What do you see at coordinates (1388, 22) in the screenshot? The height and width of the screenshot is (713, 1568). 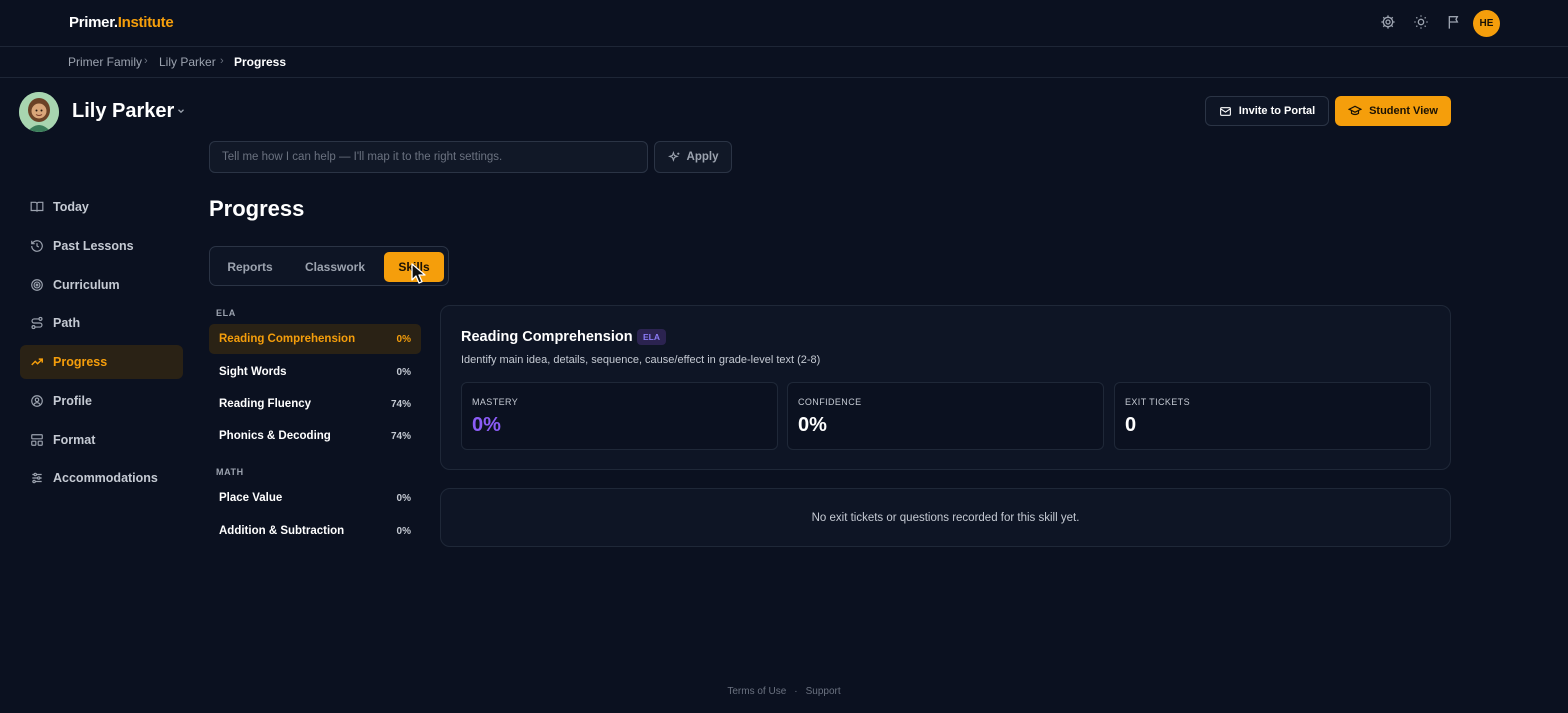 I see `gear-icon` at bounding box center [1388, 22].